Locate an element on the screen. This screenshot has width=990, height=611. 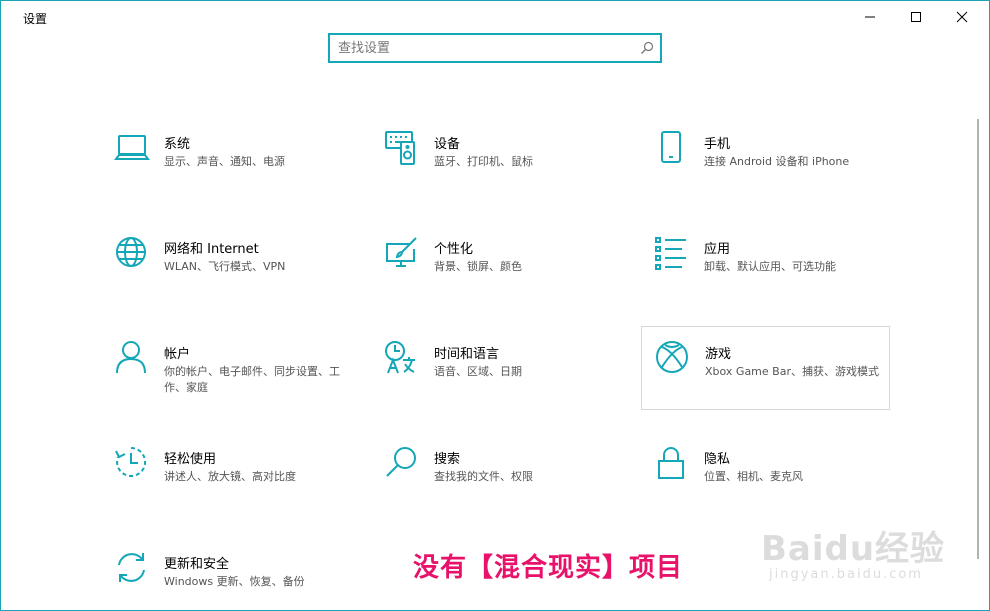
minimize-icon is located at coordinates (870, 17).